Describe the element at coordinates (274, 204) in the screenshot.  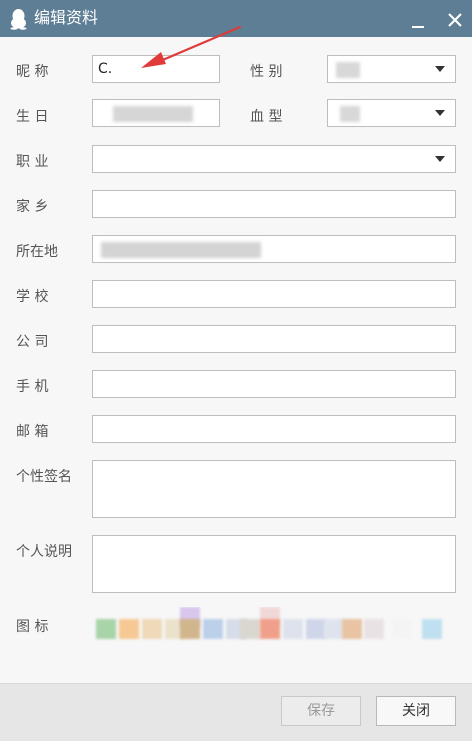
I see `hometown-input` at that location.